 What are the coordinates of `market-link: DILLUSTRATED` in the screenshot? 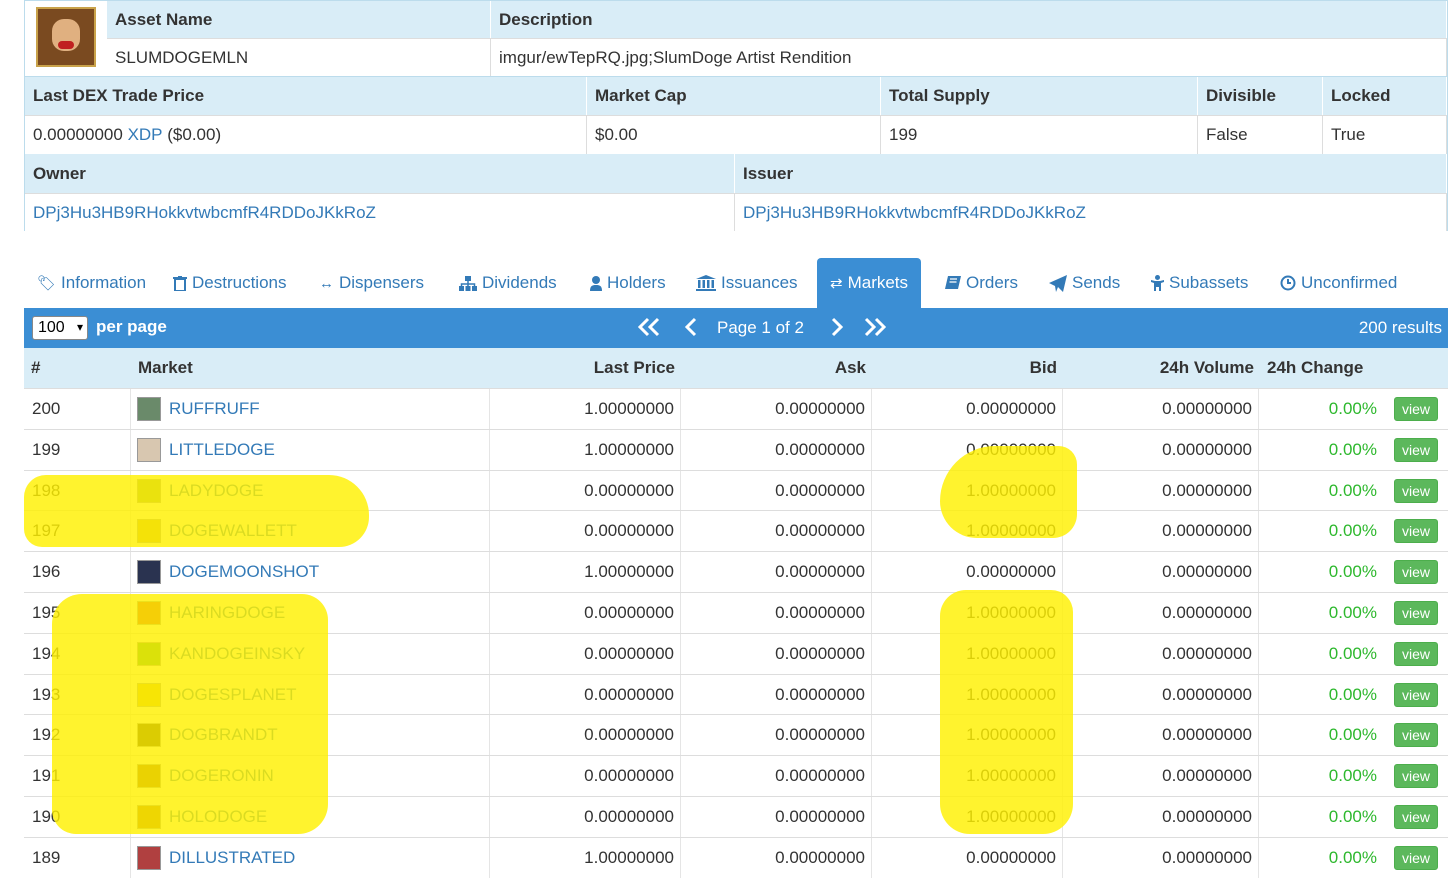 It's located at (232, 858).